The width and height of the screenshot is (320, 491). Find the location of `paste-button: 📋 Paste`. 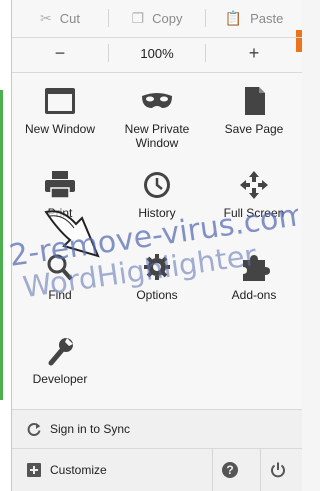

paste-button: 📋 Paste is located at coordinates (254, 18).